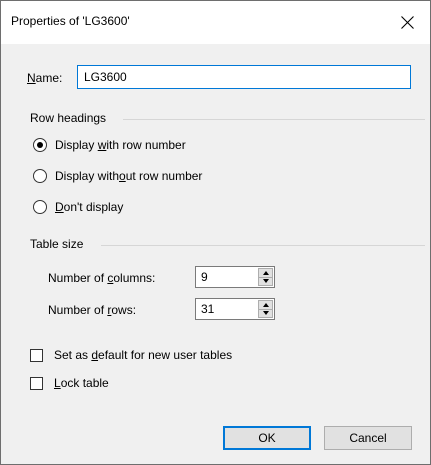 The height and width of the screenshot is (465, 431). Describe the element at coordinates (36, 355) in the screenshot. I see `default-for-new-tables-checkbox` at that location.